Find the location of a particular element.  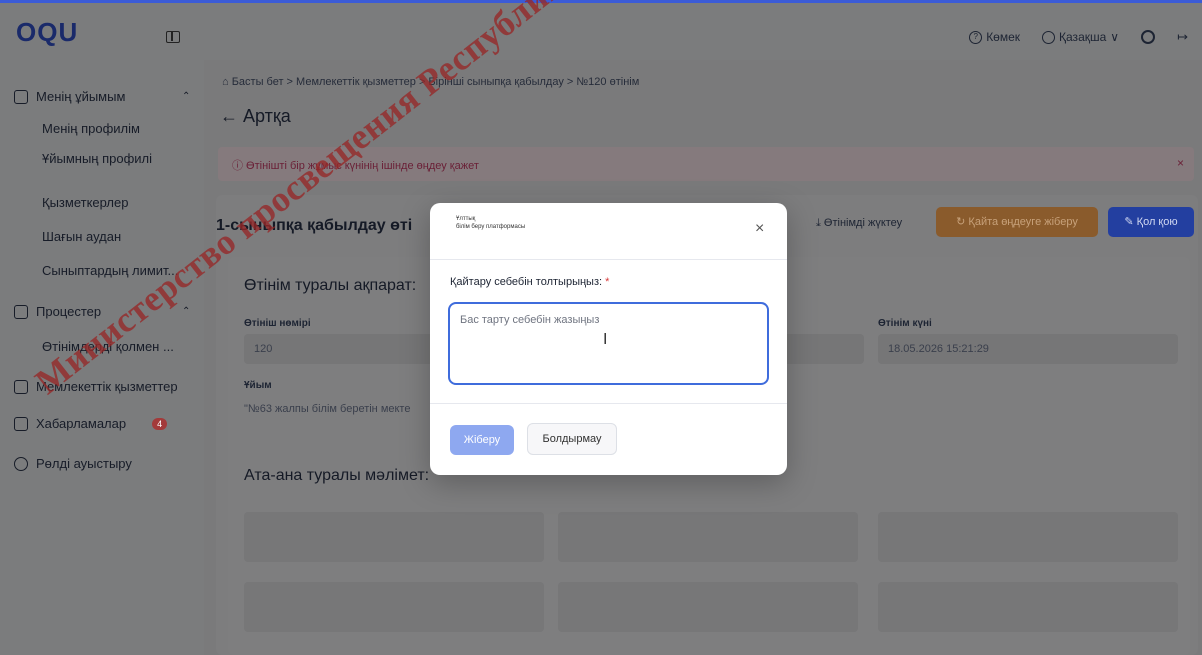

page-title: 1-сыныпқа қабылдау өті is located at coordinates (314, 225).